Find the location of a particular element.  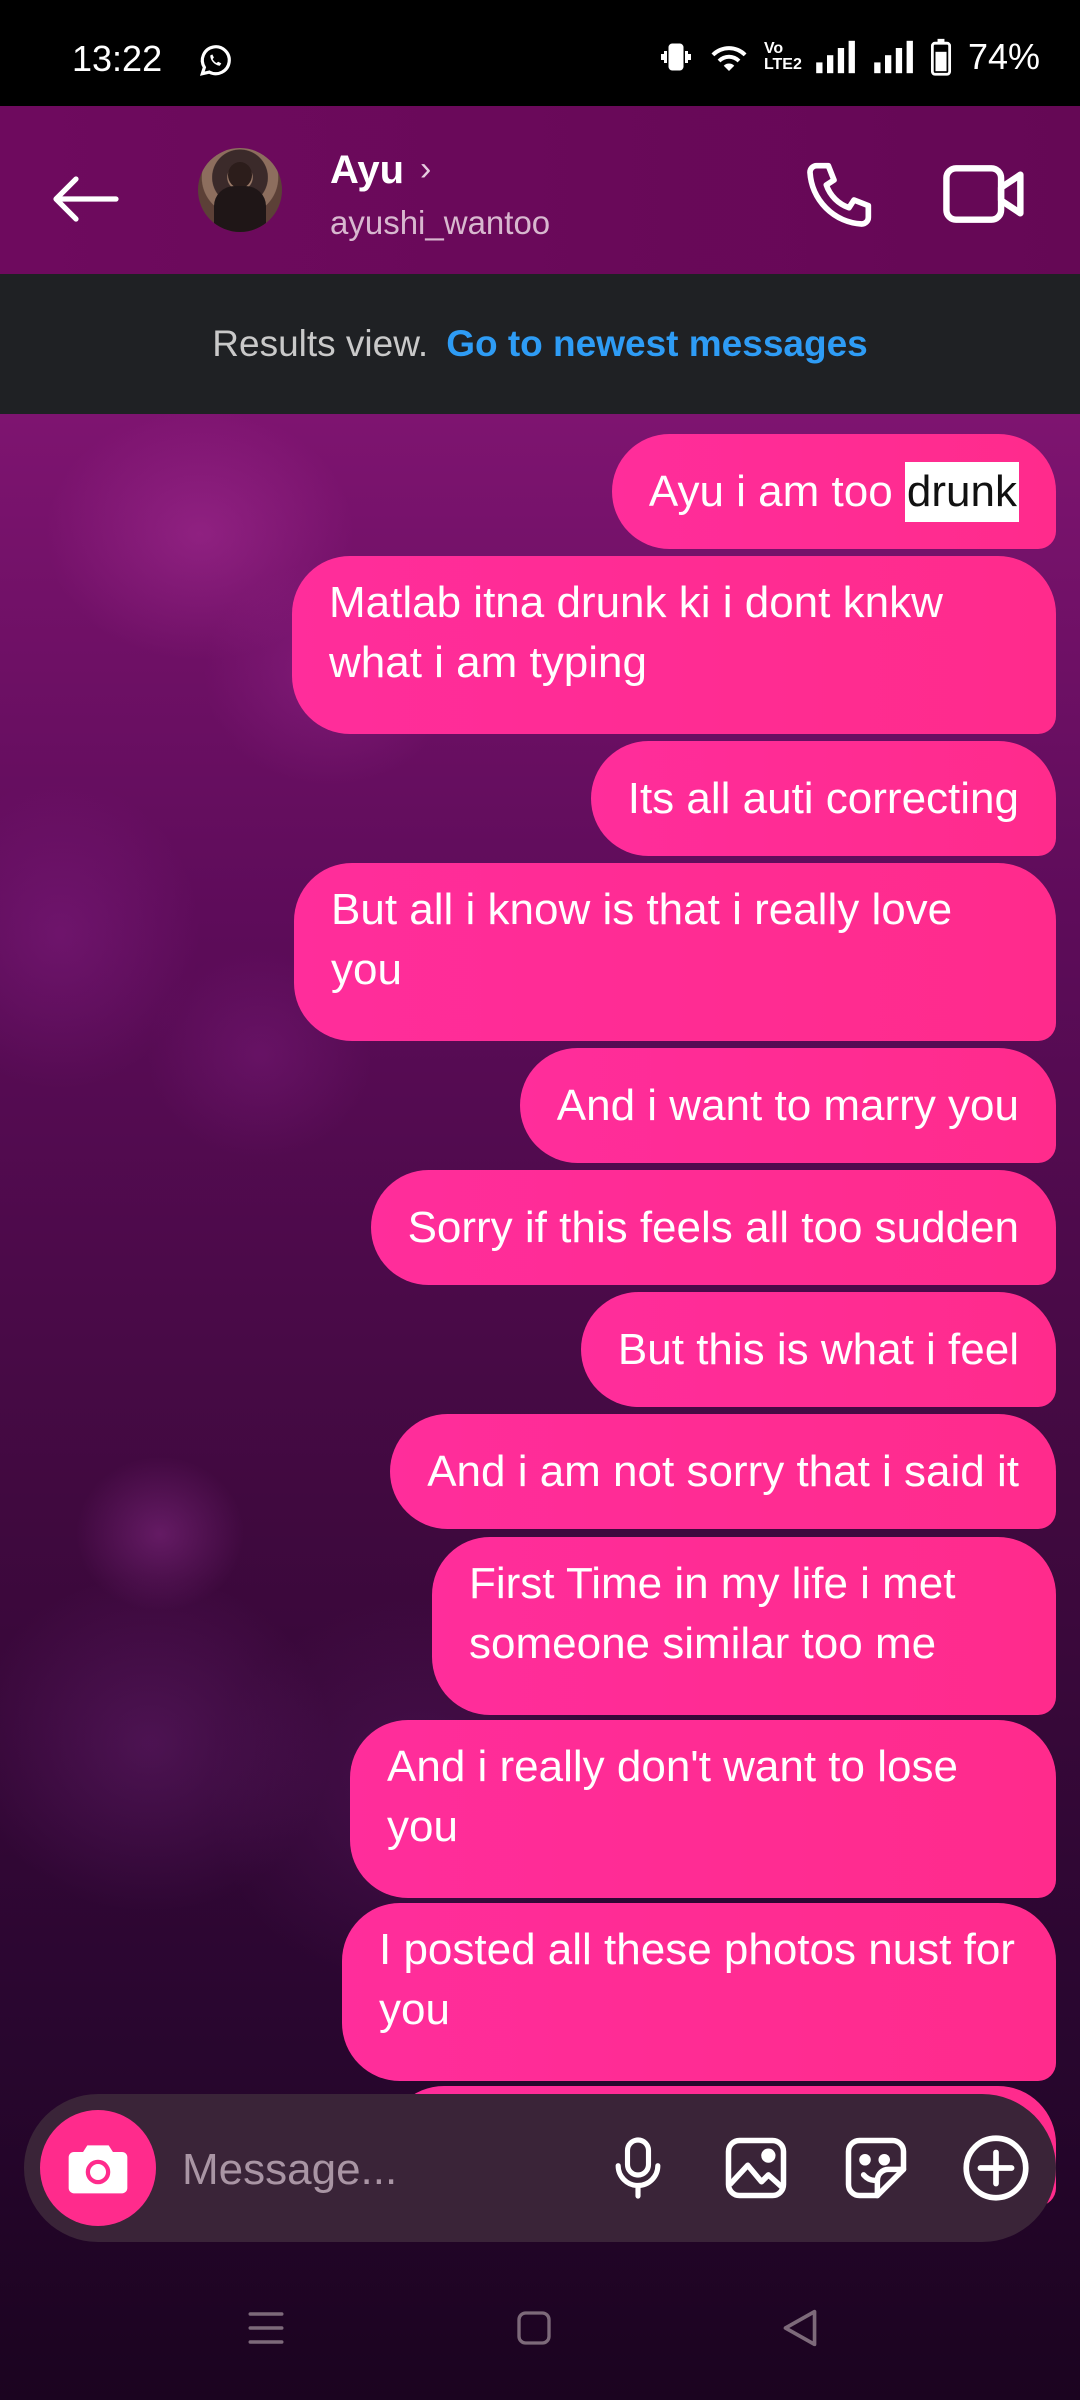

message-text: Sorry if this feels all too sudden is located at coordinates (713, 1227).